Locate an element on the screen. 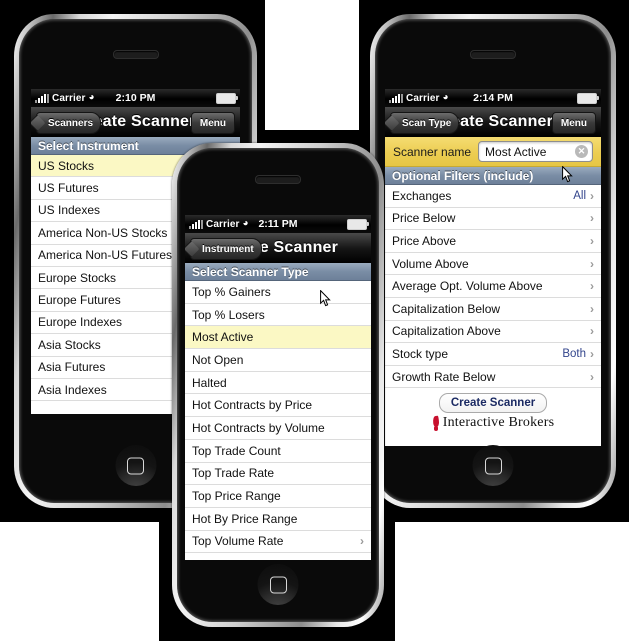  list-item-label: Most Active is located at coordinates (223, 337).